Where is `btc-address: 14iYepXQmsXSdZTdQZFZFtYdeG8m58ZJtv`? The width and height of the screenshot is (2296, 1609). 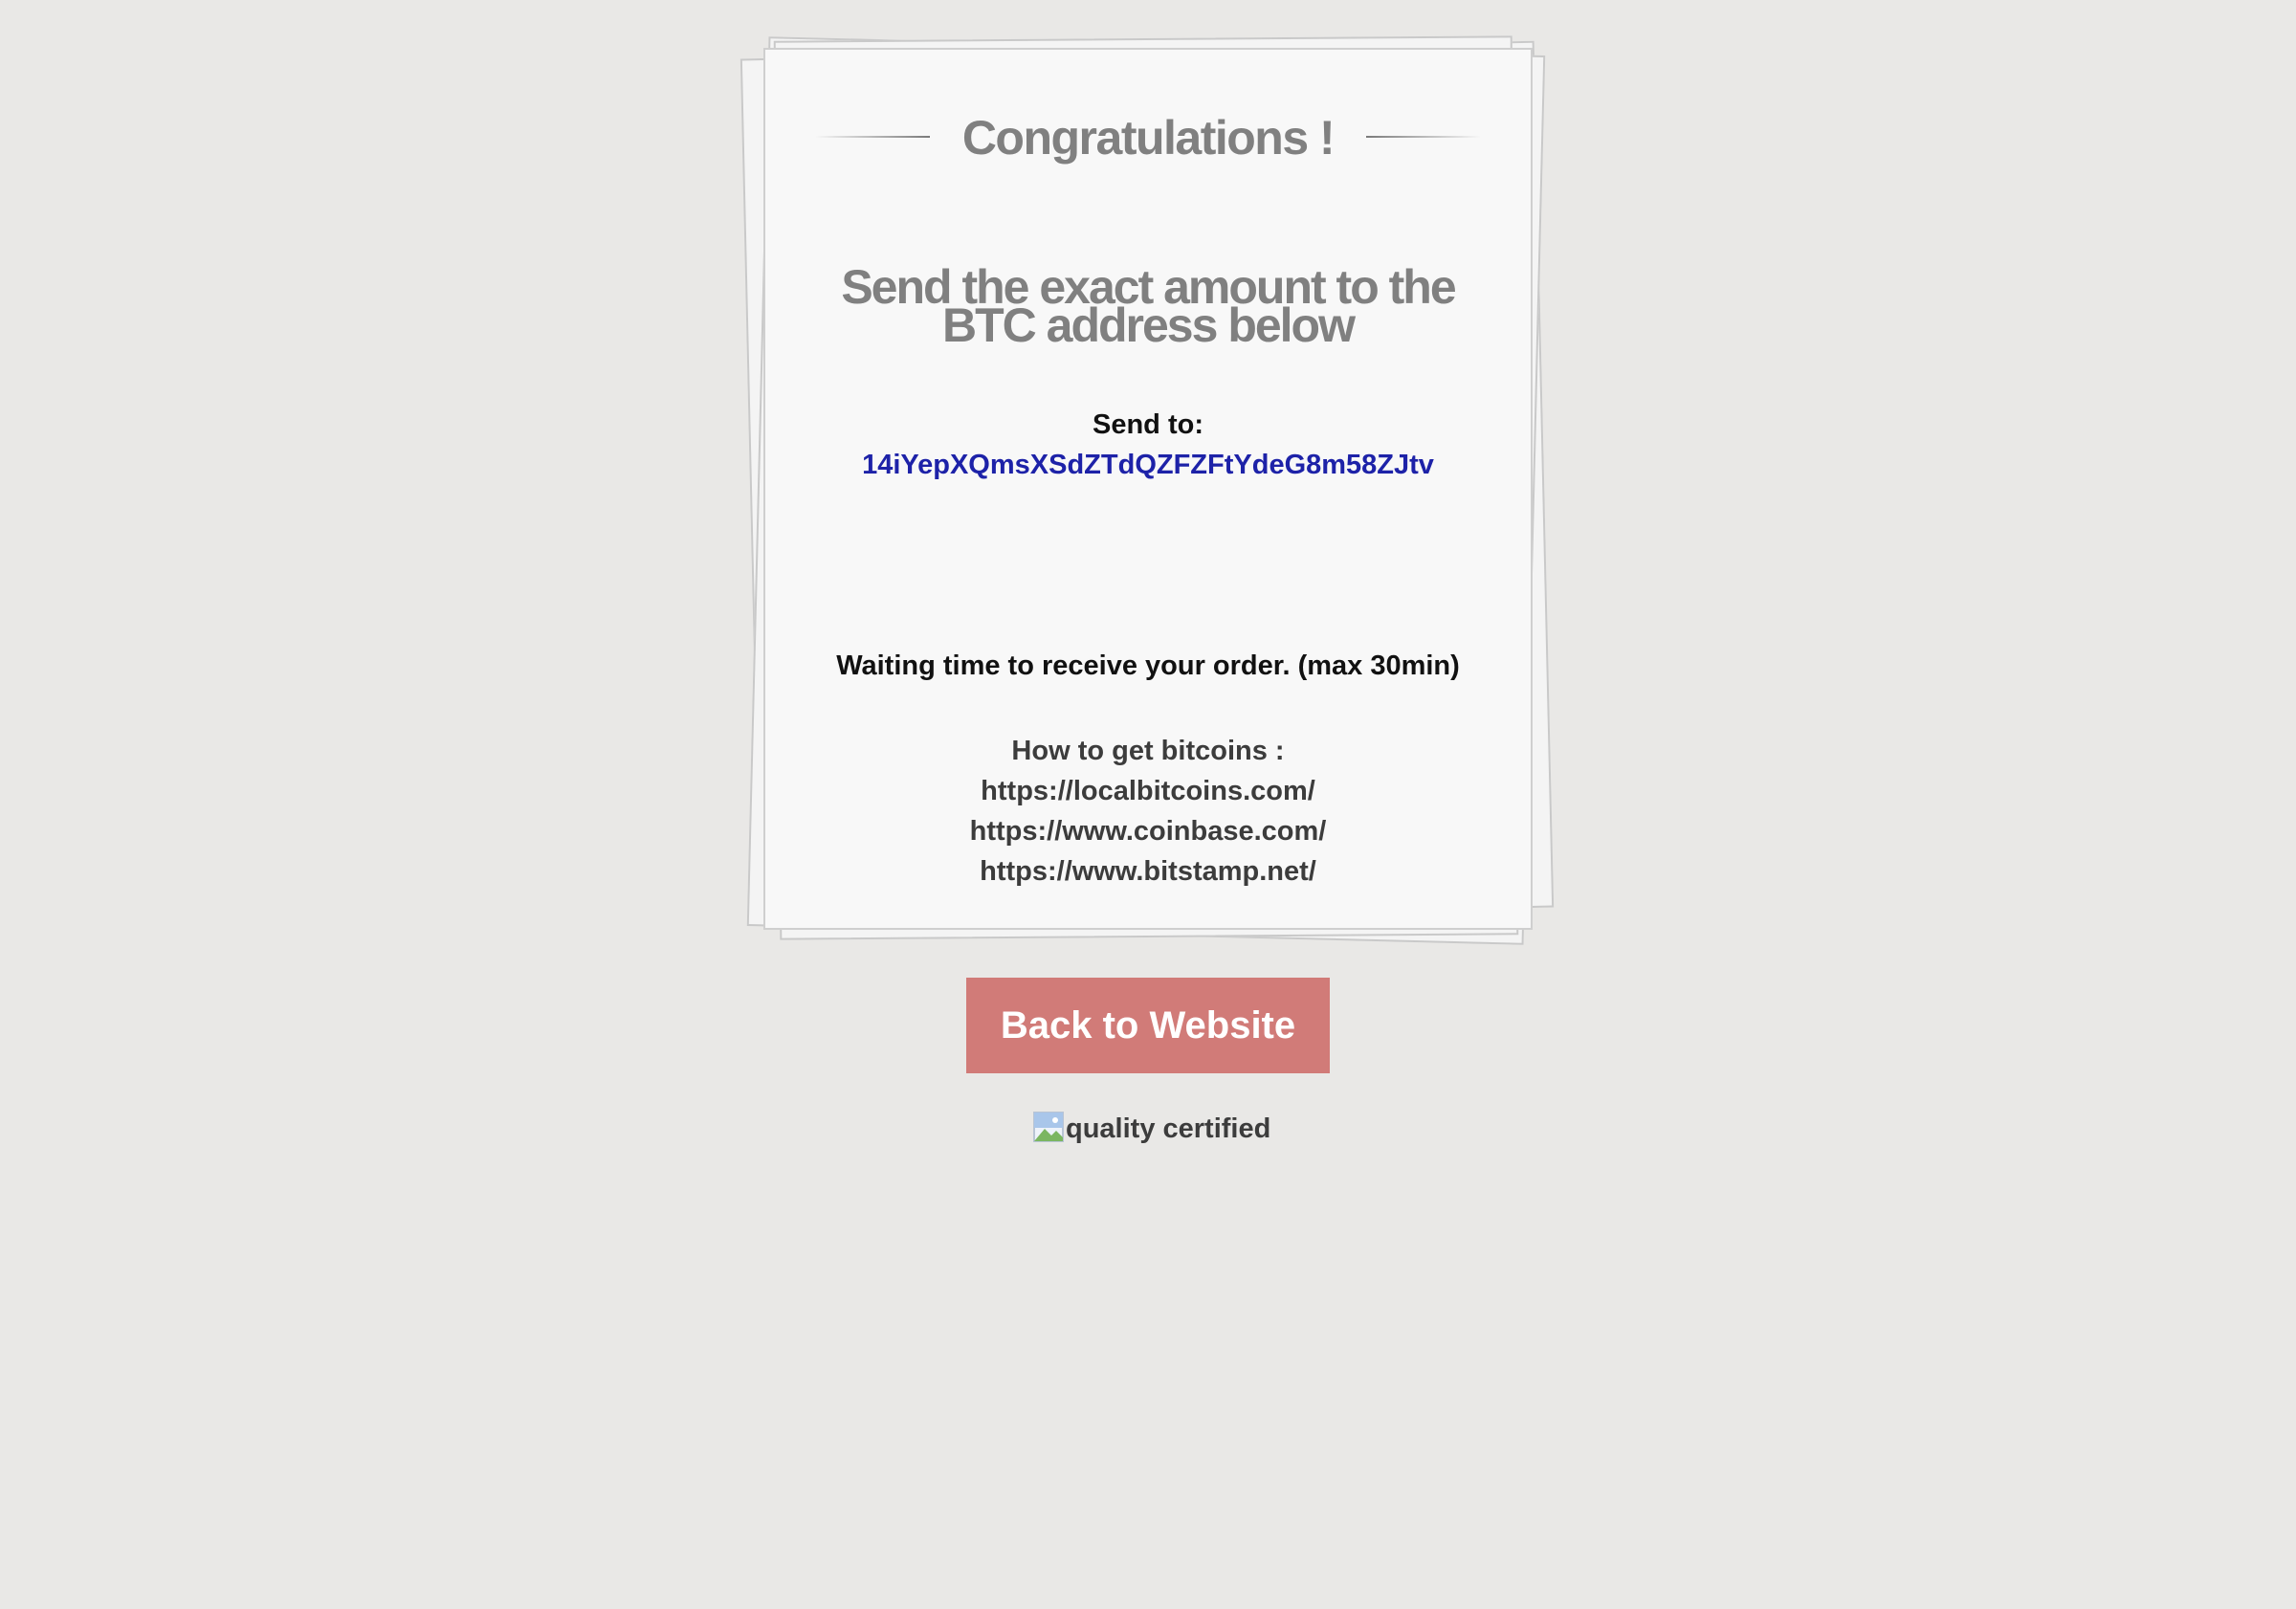 btc-address: 14iYepXQmsXSdZTdQZFZFtYdeG8m58ZJtv is located at coordinates (1148, 465).